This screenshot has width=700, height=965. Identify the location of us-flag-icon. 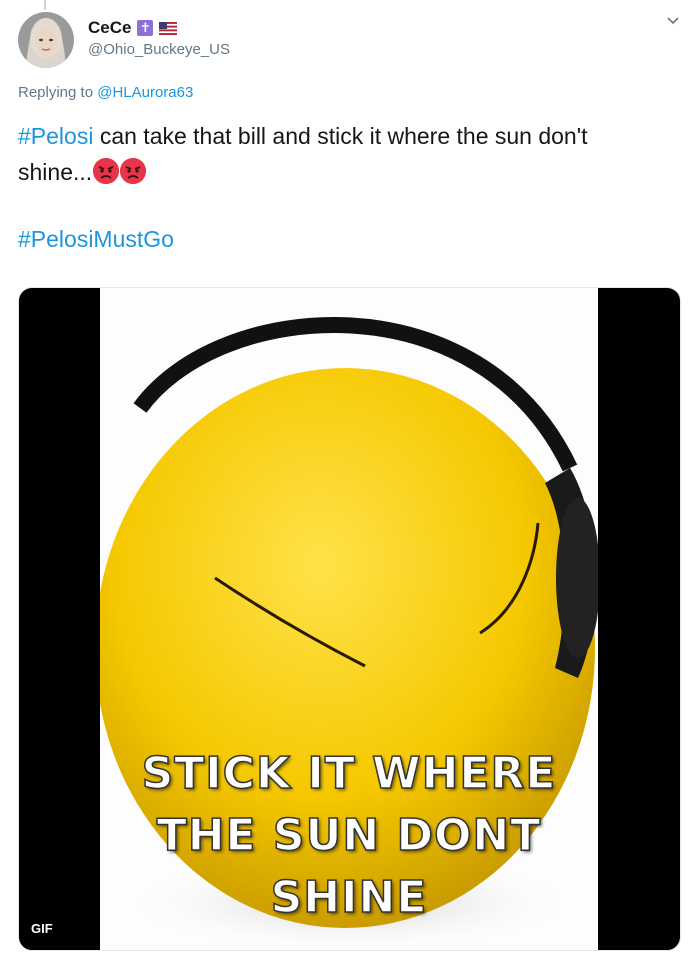
(168, 28).